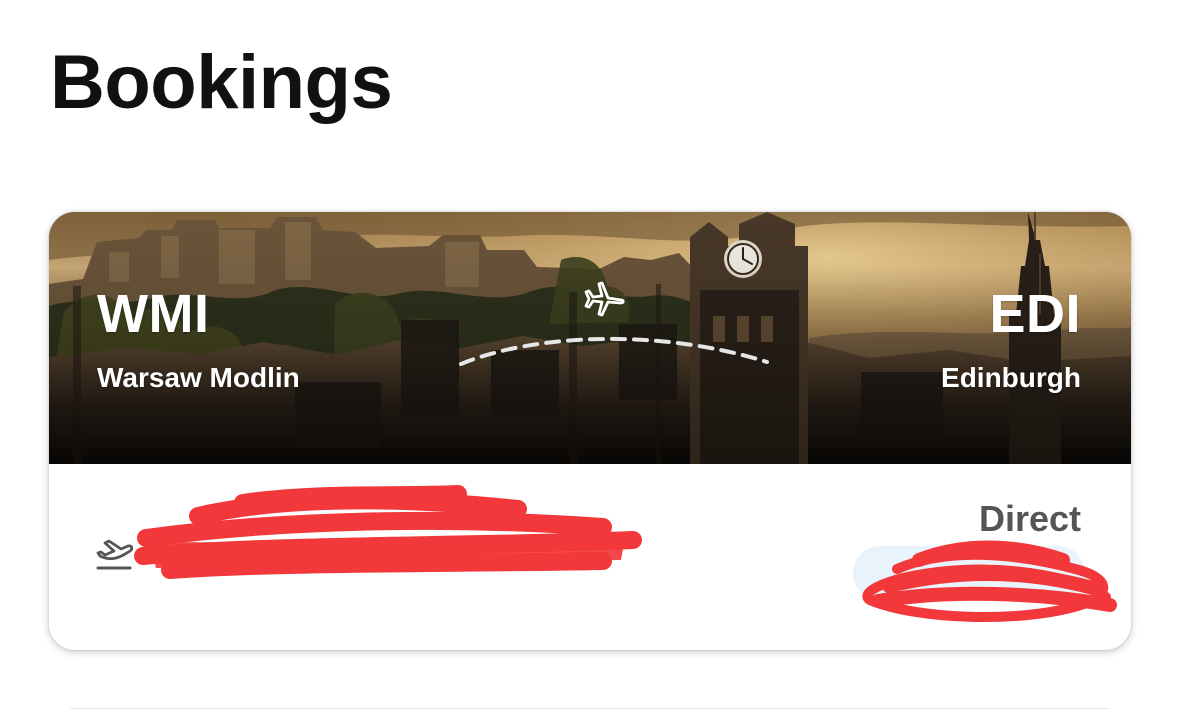 This screenshot has width=1179, height=712. I want to click on next-card-edge, so click(590, 708).